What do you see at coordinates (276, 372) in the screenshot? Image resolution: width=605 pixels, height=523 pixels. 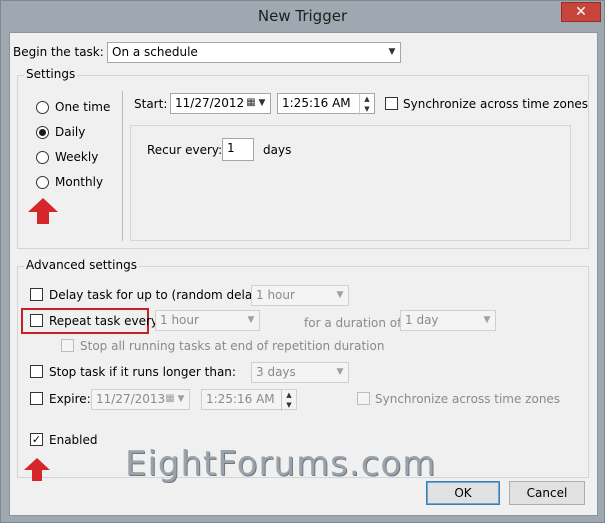 I see `stop-long-task-value: 3 days` at bounding box center [276, 372].